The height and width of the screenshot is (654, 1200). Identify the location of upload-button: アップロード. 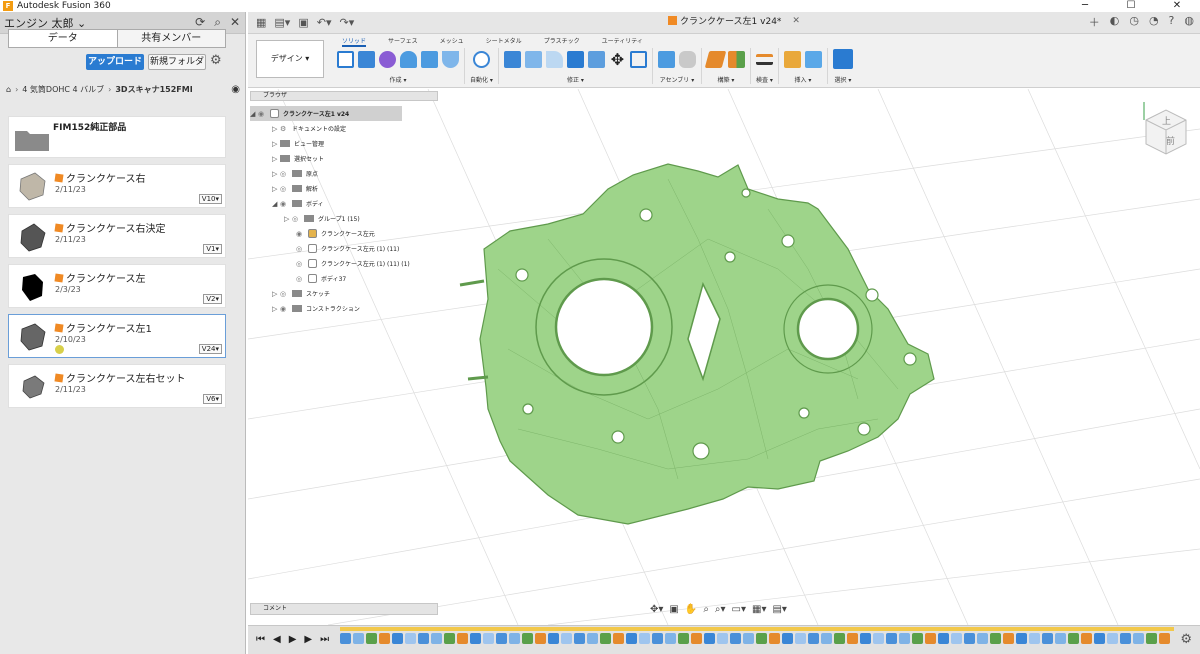
(115, 62).